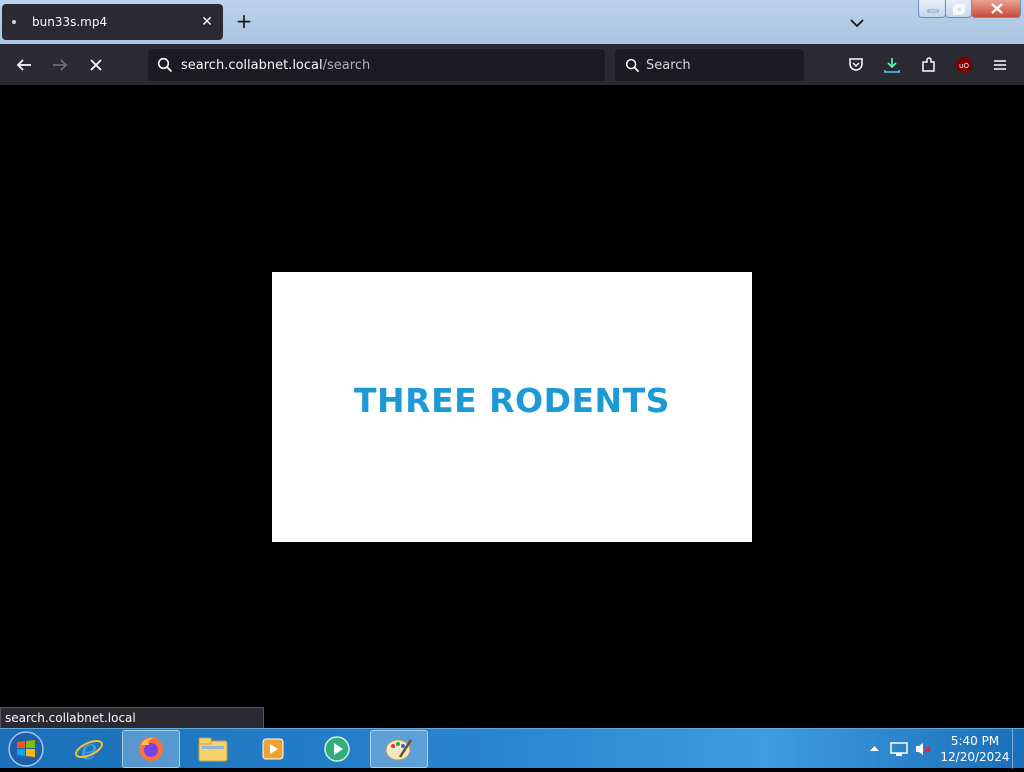 This screenshot has width=1024, height=772. Describe the element at coordinates (975, 741) in the screenshot. I see `clock-time: 5:40 PM` at that location.